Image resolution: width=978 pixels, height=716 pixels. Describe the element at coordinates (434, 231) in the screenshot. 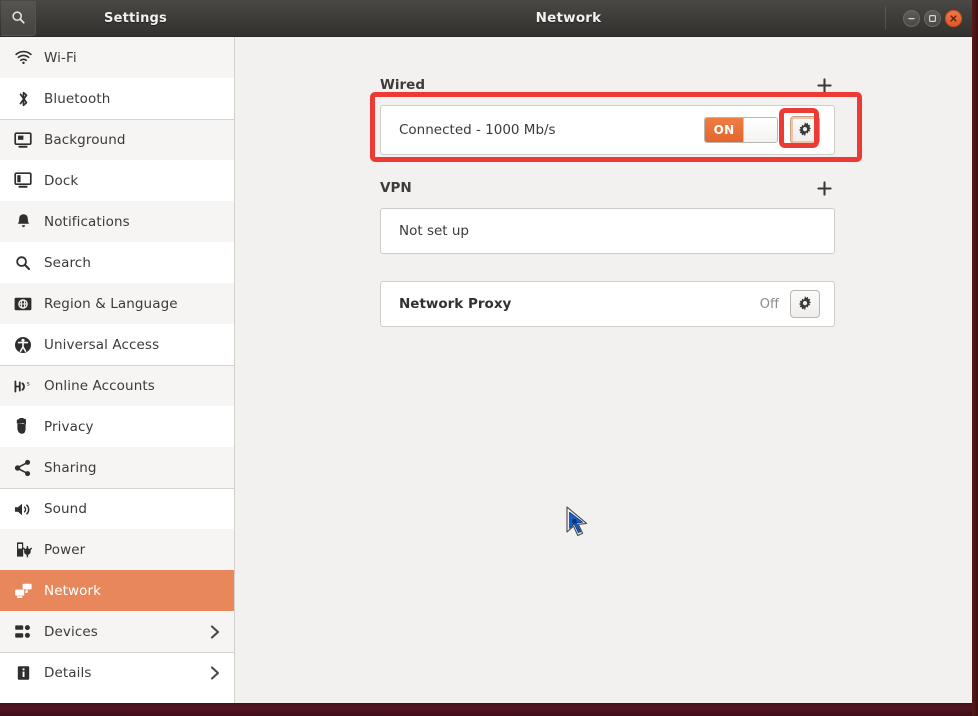

I see `vpn-status-label: Not set up` at that location.